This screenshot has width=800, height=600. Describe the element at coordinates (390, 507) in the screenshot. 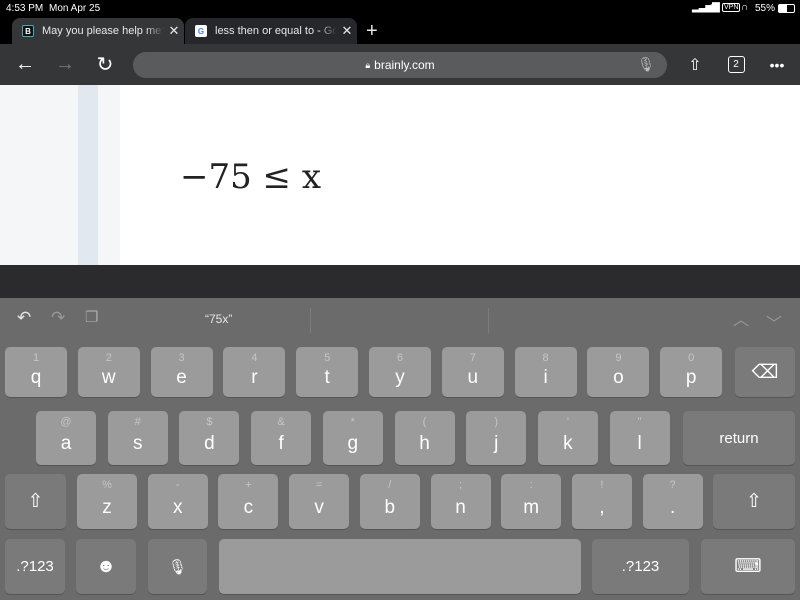

I see `key-label: b` at that location.